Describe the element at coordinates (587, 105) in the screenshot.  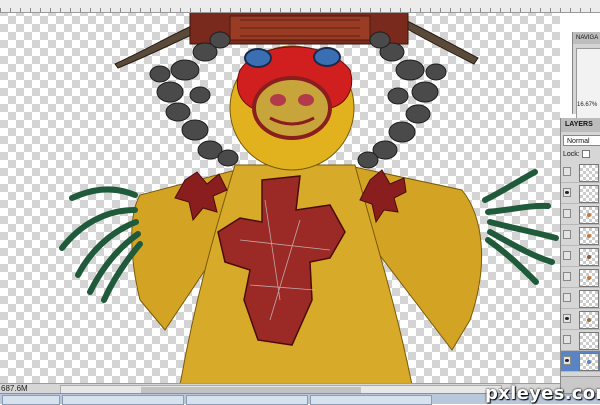
I see `navigator-zoom: 16.67%` at that location.